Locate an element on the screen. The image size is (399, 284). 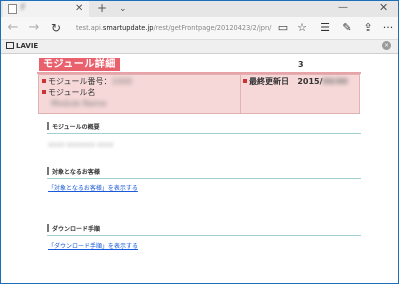
tab-strip: F ✕ + ⌄ — ✕ is located at coordinates (199, 9).